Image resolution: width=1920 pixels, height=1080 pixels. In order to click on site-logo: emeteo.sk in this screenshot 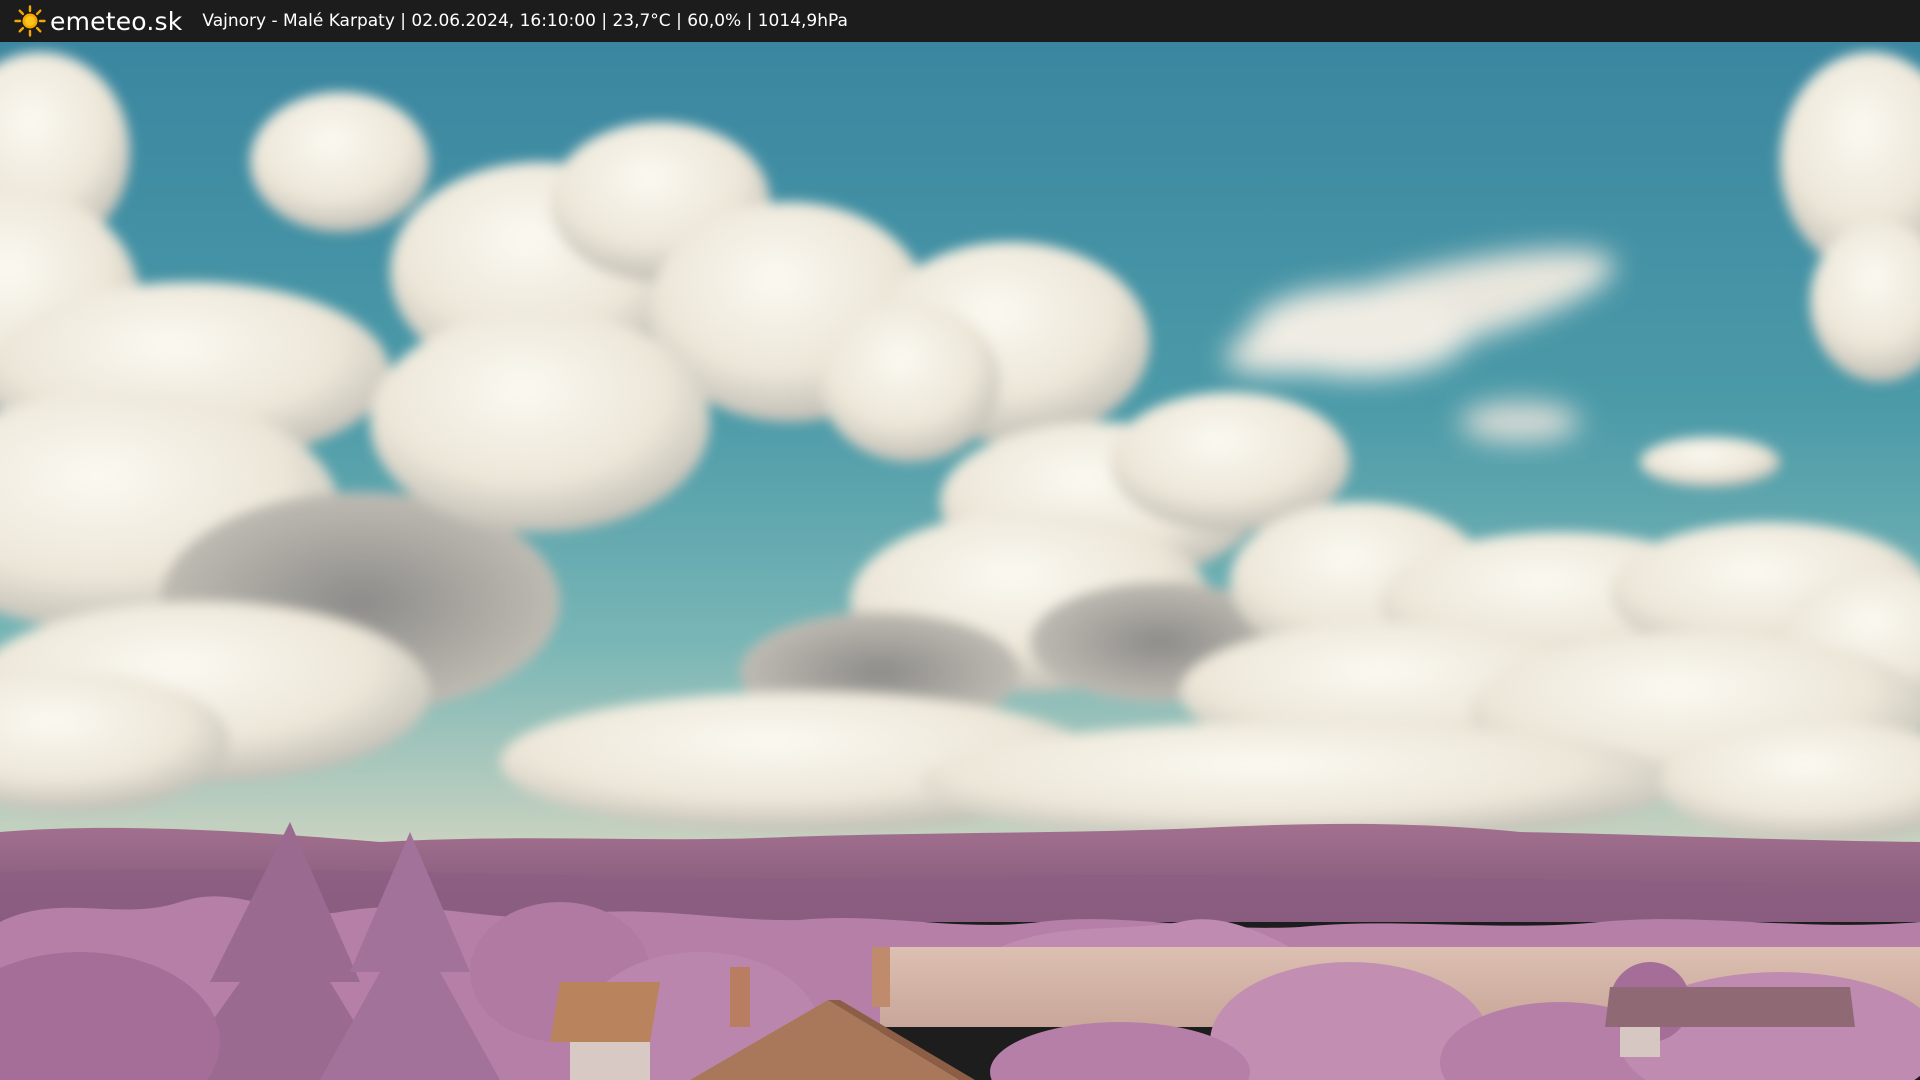, I will do `click(98, 21)`.